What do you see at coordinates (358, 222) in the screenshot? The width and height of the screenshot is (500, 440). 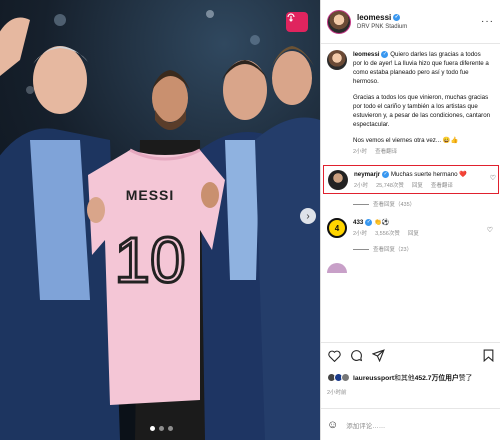 I see `comment-username: 433` at bounding box center [358, 222].